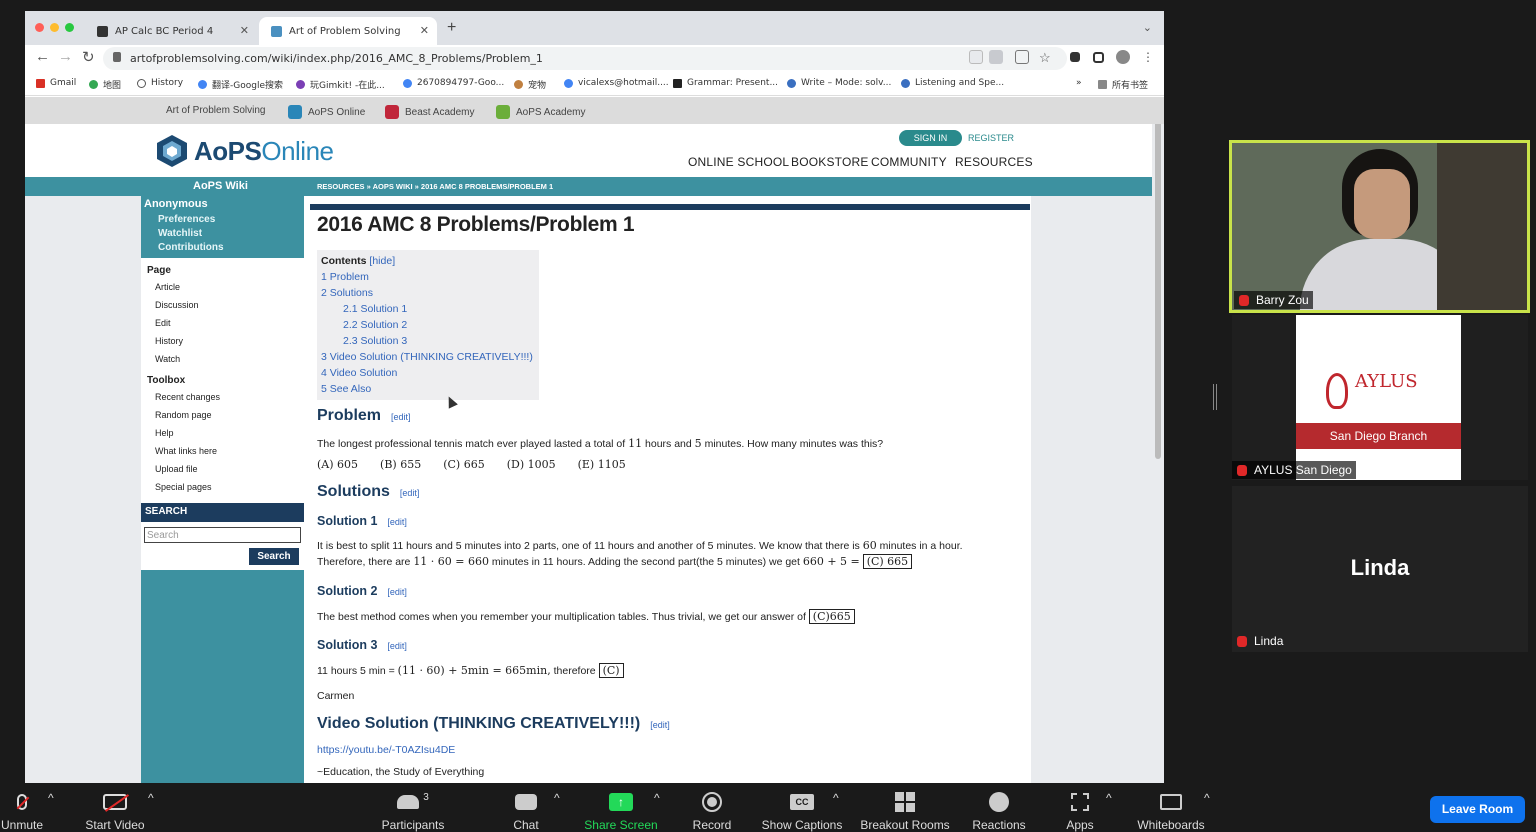 This screenshot has height=832, width=1536. Describe the element at coordinates (712, 811) in the screenshot. I see `record-button: Record` at that location.